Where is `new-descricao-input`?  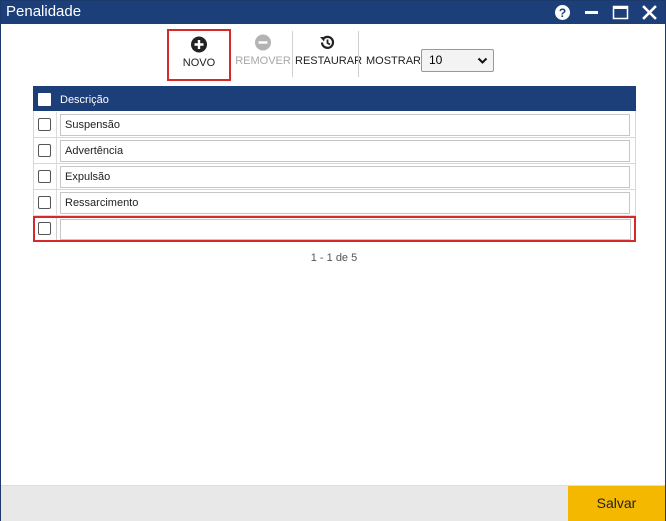 new-descricao-input is located at coordinates (345, 229).